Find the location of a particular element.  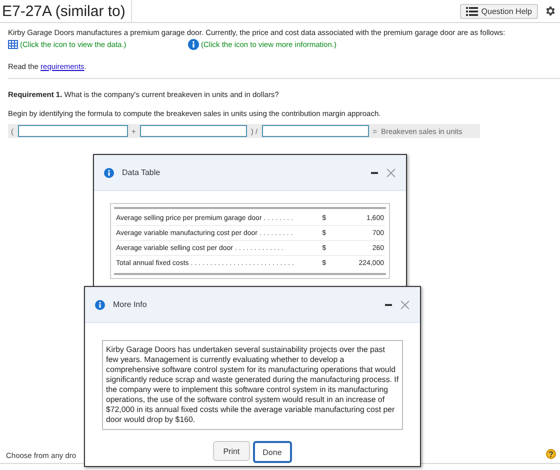

dialog-title: Data Table is located at coordinates (141, 172).